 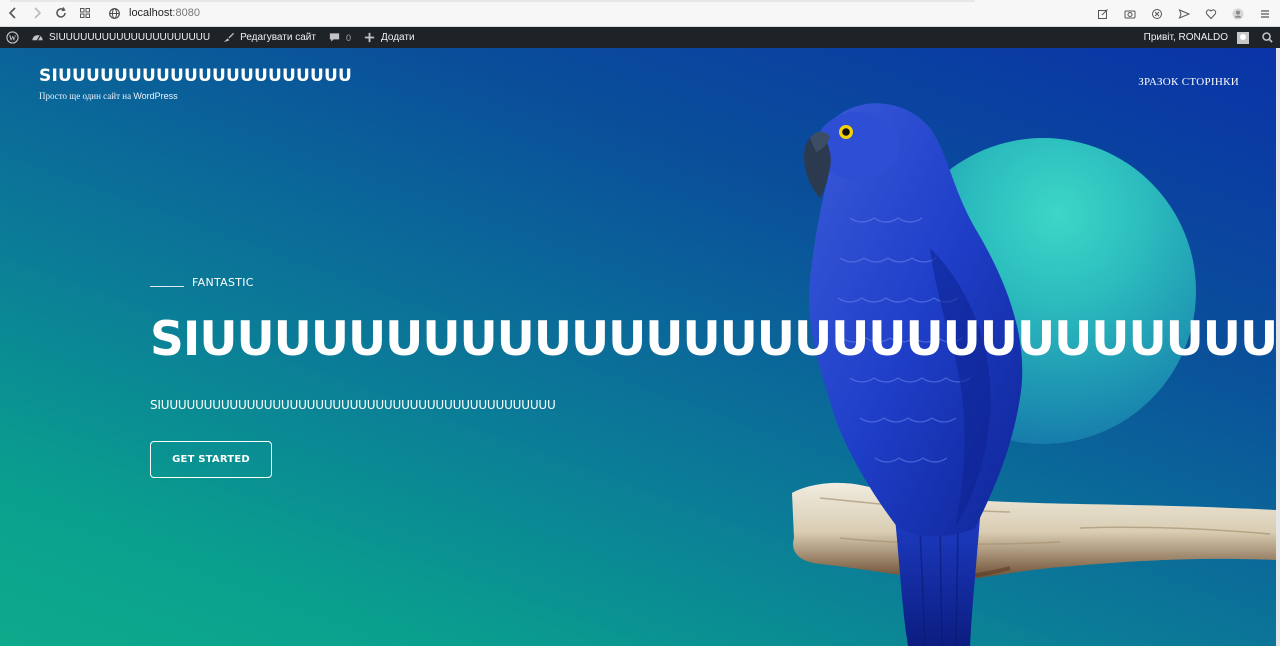 I want to click on globe-icon, so click(x=114, y=13).